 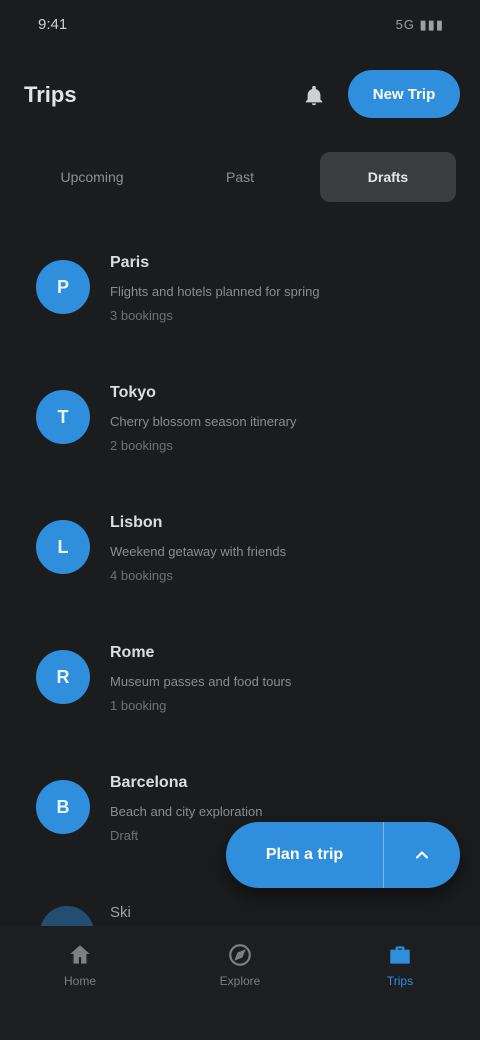 I want to click on item-description: Beach and city exploration, so click(x=186, y=811).